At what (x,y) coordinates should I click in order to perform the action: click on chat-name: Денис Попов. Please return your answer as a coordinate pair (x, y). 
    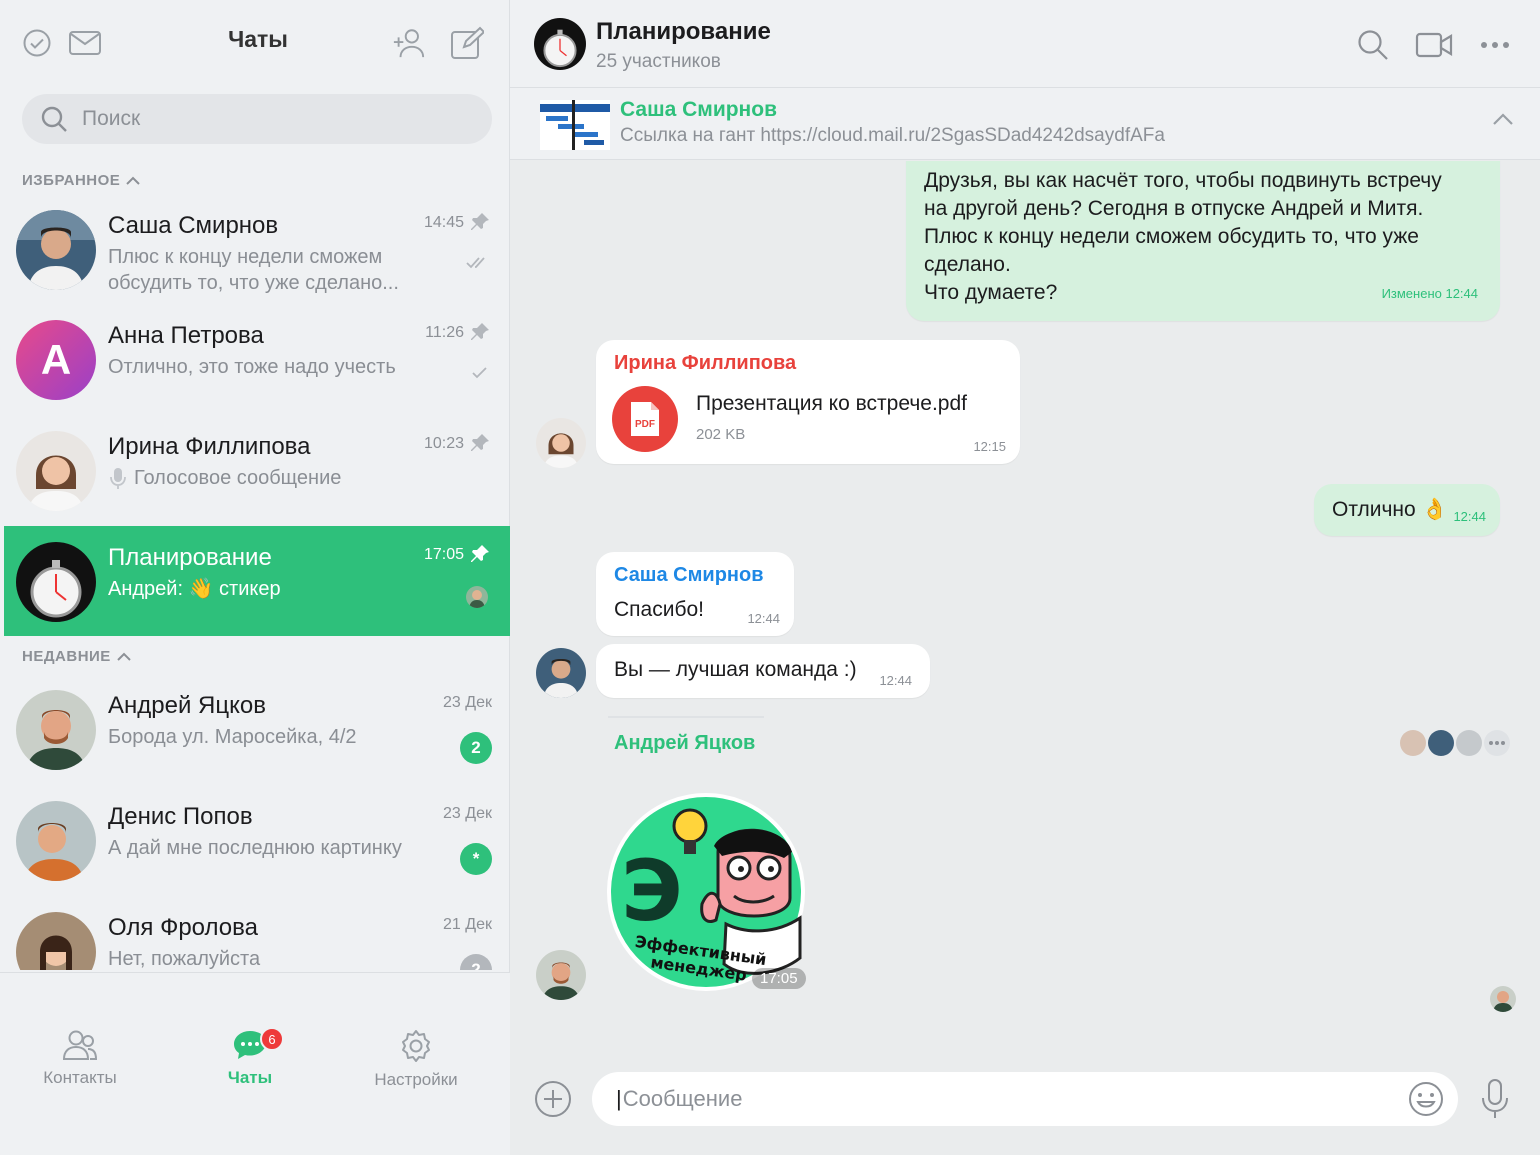
    Looking at the image, I should click on (180, 816).